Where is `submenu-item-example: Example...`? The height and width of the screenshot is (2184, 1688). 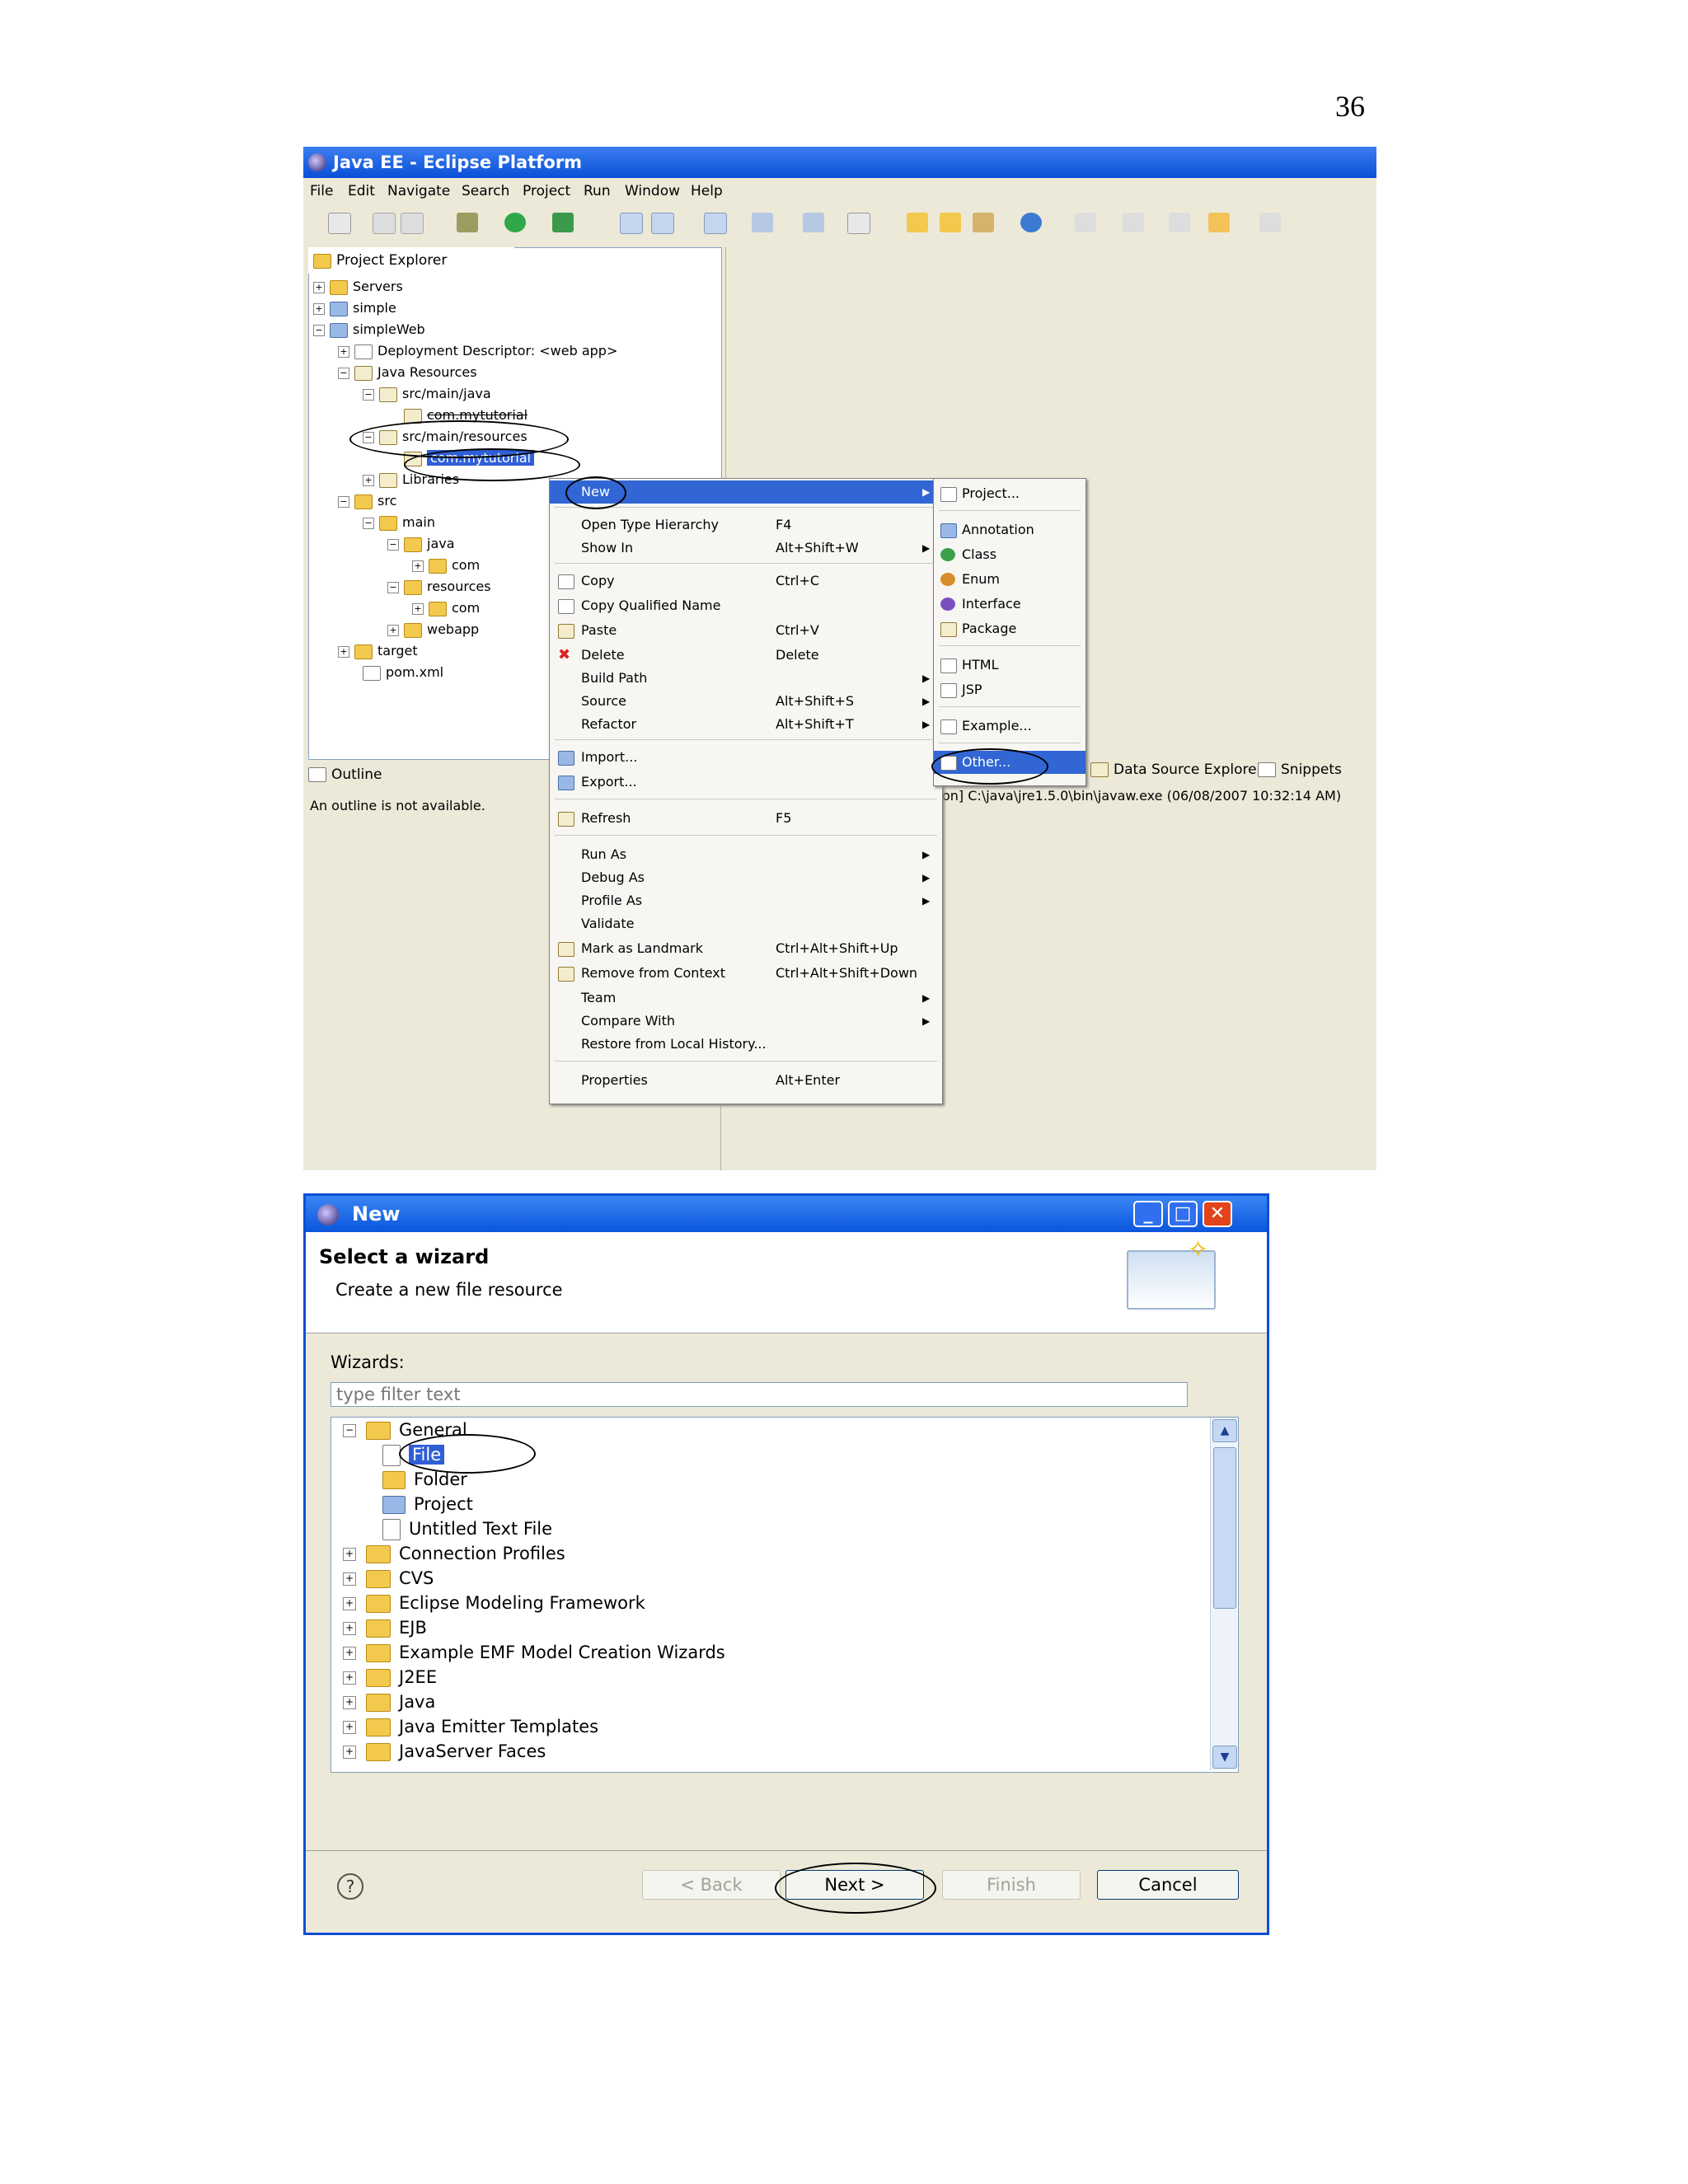 submenu-item-example: Example... is located at coordinates (1010, 726).